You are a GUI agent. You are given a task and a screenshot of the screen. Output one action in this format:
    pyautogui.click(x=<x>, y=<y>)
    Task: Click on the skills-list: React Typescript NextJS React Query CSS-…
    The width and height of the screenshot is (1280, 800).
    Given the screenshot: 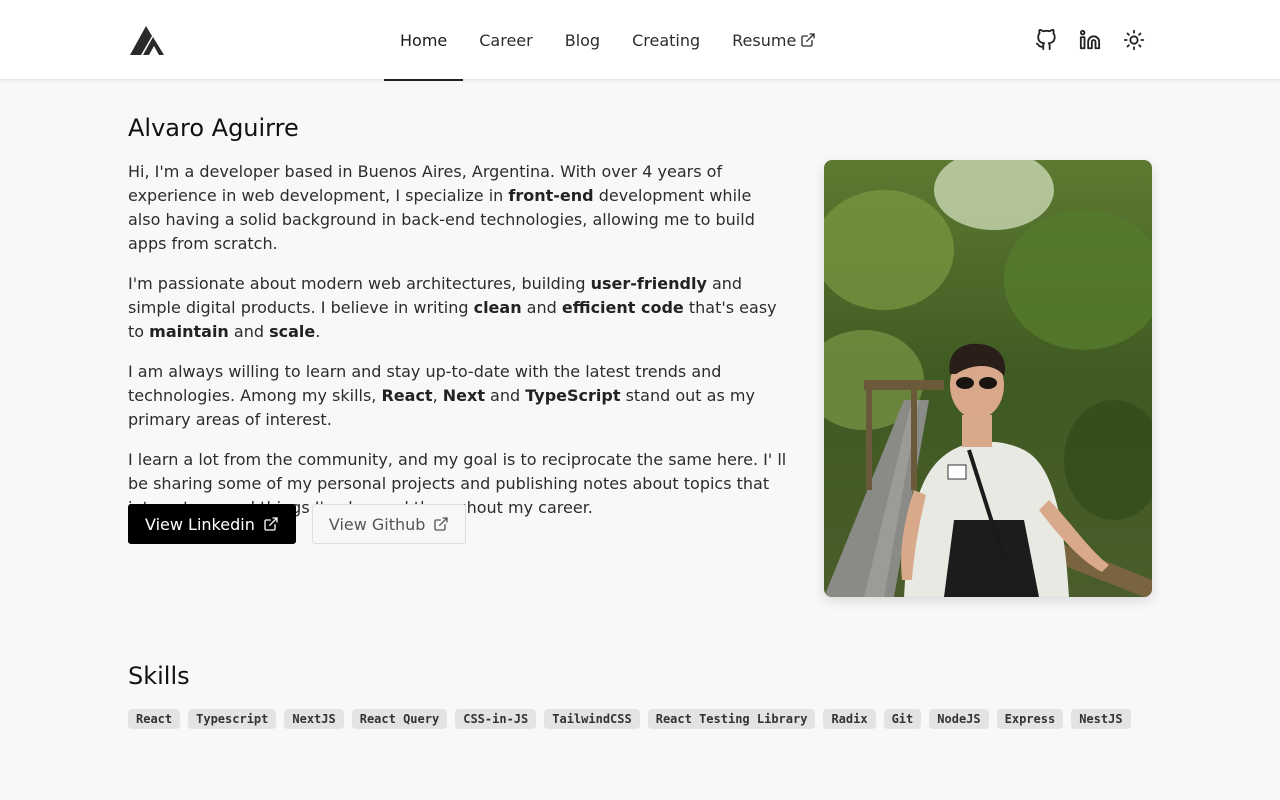 What is the action you would take?
    pyautogui.click(x=629, y=719)
    